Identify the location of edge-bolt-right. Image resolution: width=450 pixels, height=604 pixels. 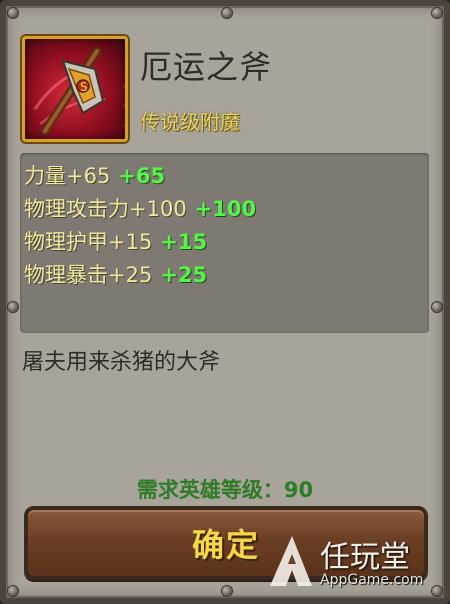
(437, 307).